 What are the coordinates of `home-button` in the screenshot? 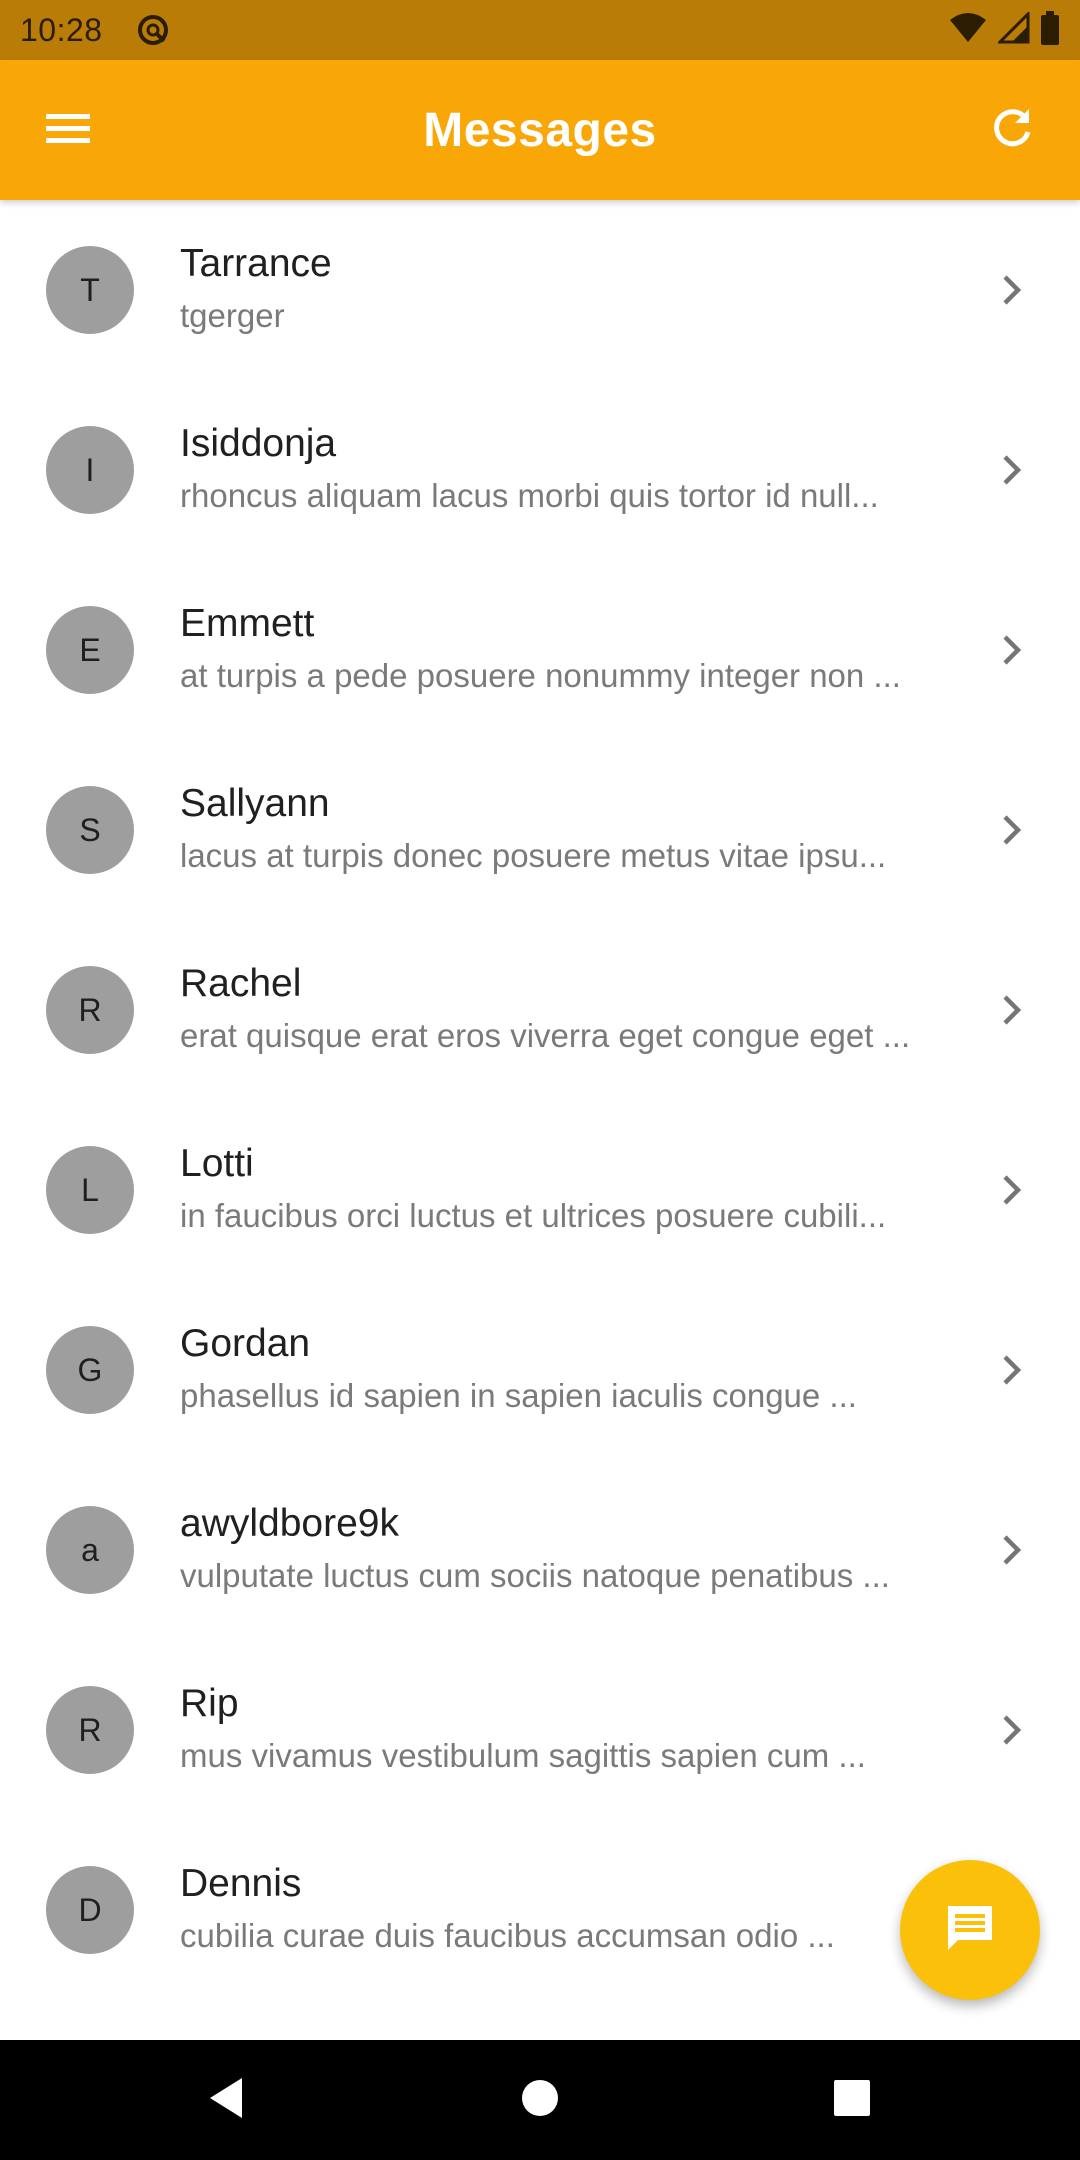 It's located at (540, 2100).